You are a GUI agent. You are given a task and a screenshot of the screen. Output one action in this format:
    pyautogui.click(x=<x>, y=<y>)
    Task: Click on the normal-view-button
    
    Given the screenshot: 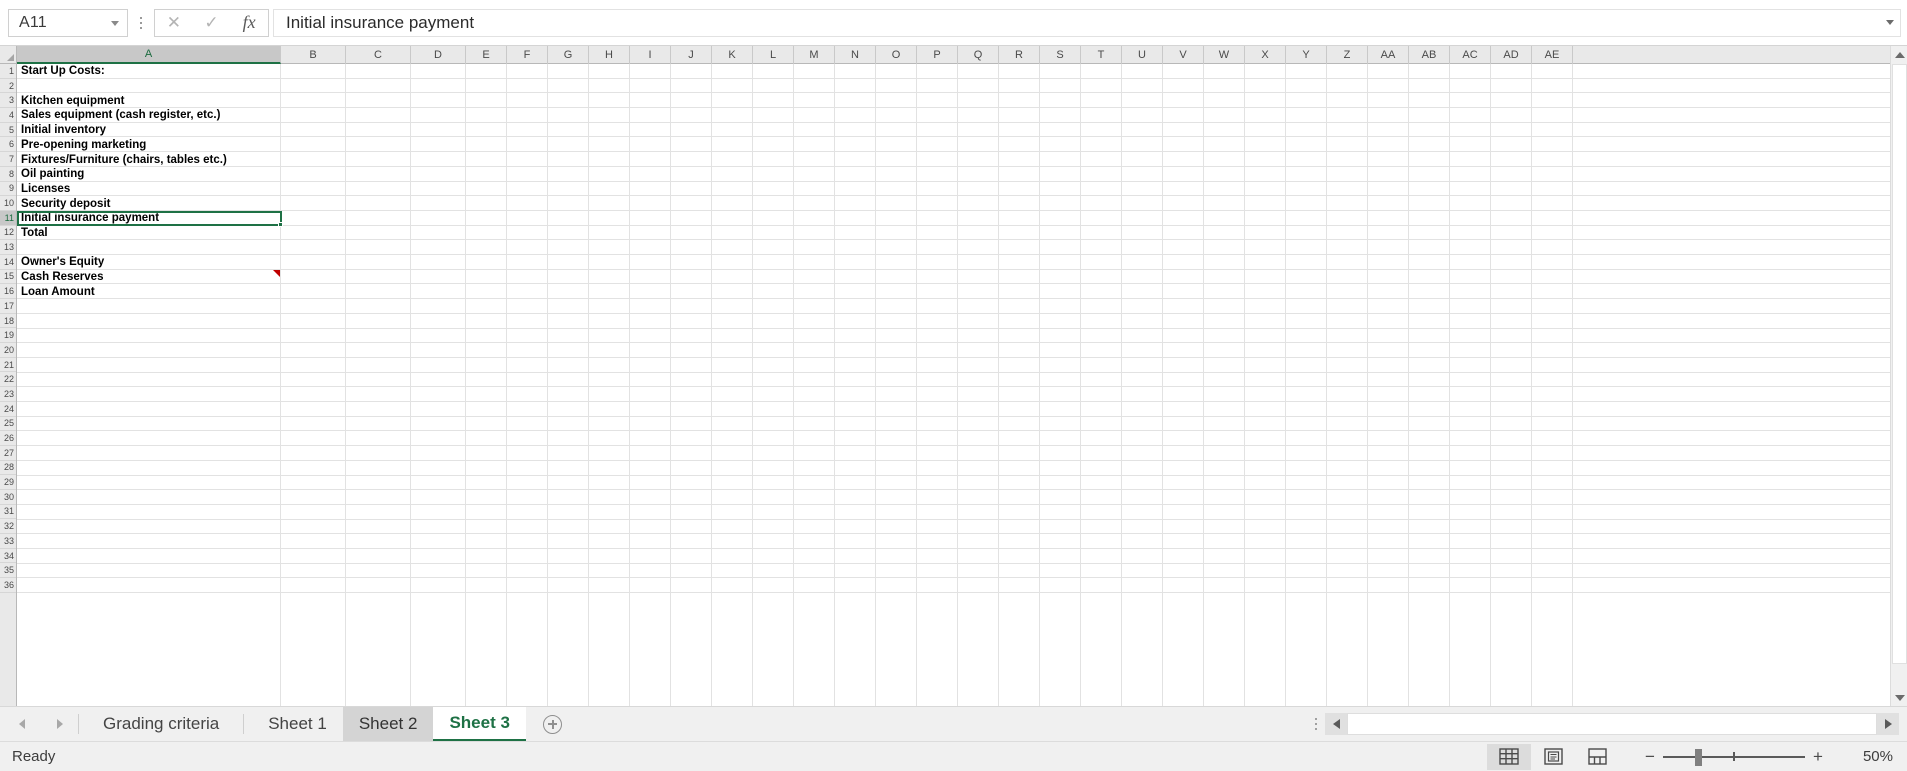 What is the action you would take?
    pyautogui.click(x=1509, y=756)
    